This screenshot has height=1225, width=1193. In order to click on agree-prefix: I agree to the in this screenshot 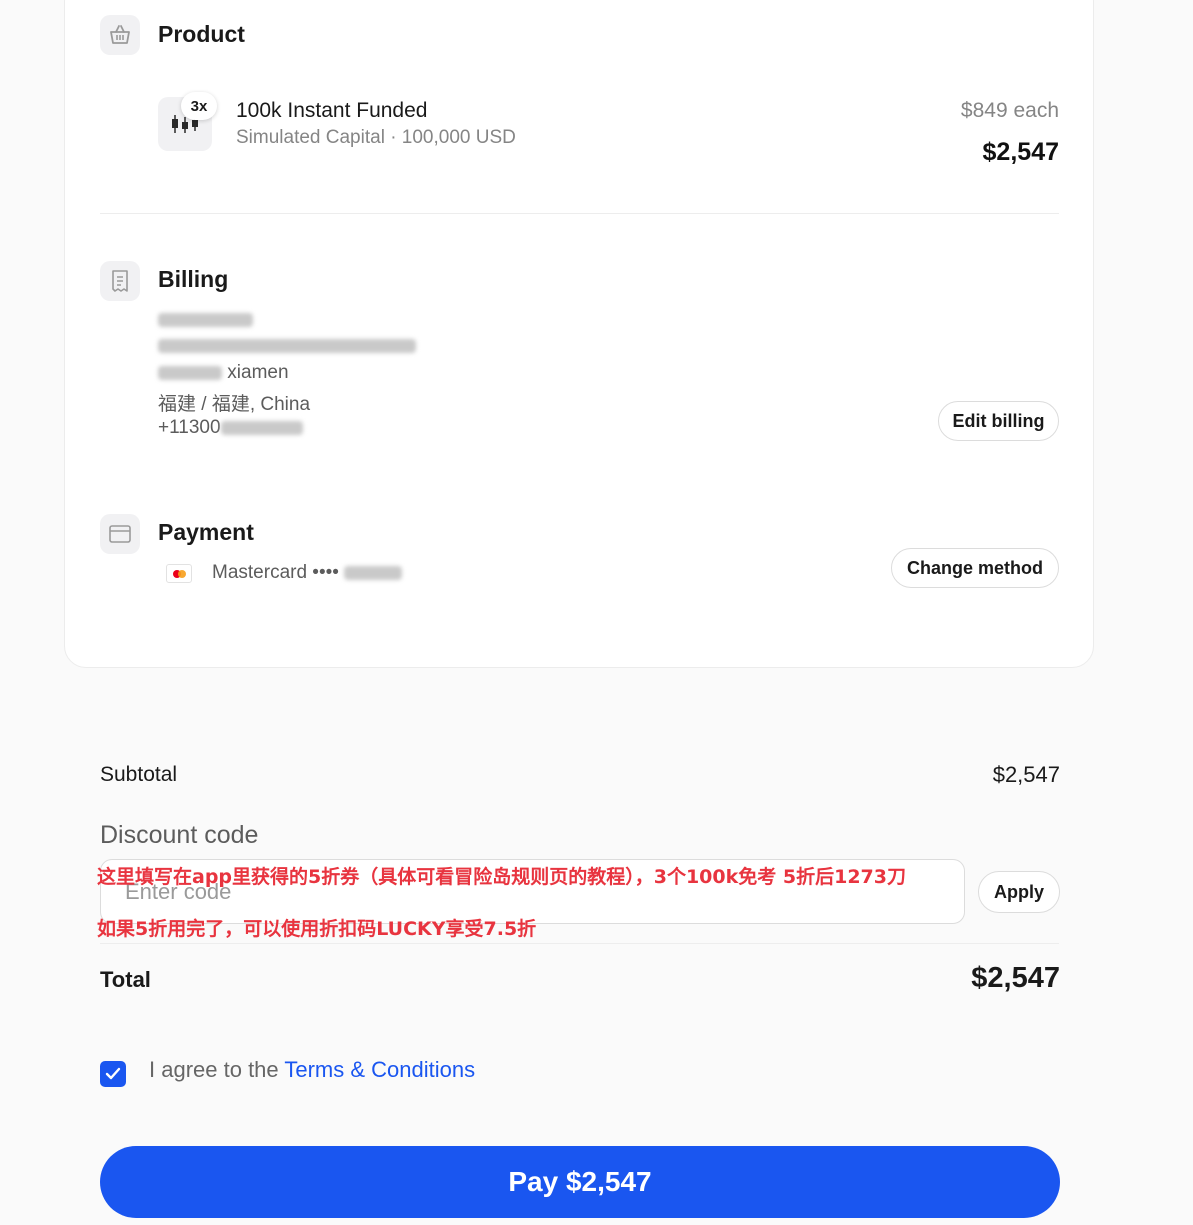, I will do `click(217, 1069)`.